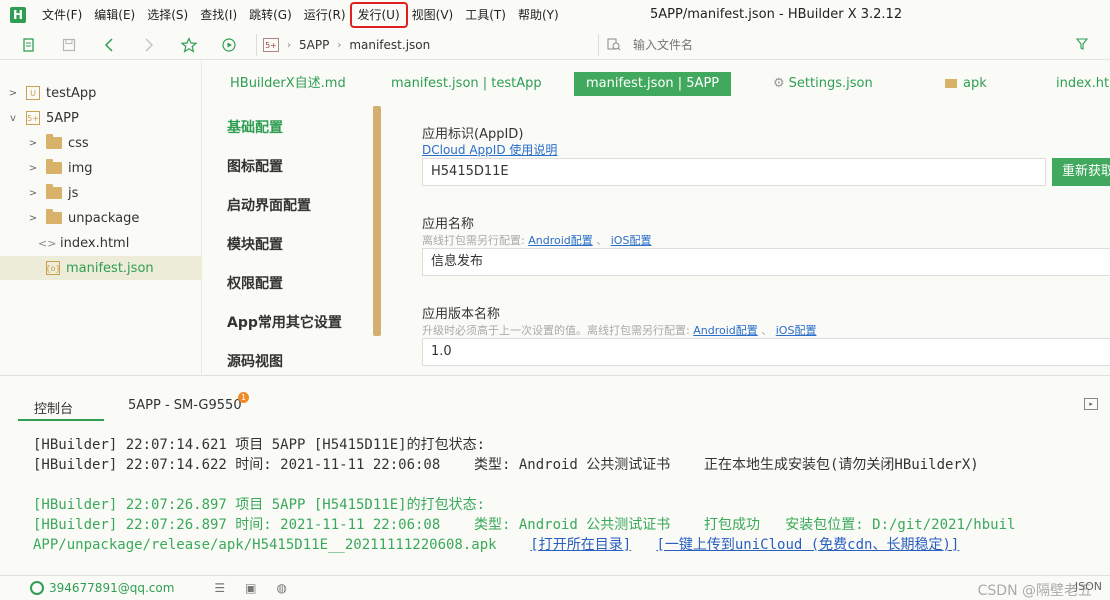 Image resolution: width=1110 pixels, height=600 pixels. Describe the element at coordinates (101, 143) in the screenshot. I see `tree-item-css: > css` at that location.